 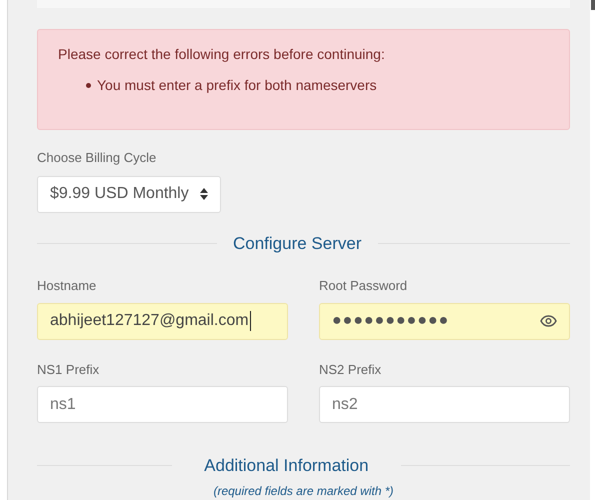 What do you see at coordinates (303, 491) in the screenshot?
I see `required-fields-note: (required fields are marked with *)` at bounding box center [303, 491].